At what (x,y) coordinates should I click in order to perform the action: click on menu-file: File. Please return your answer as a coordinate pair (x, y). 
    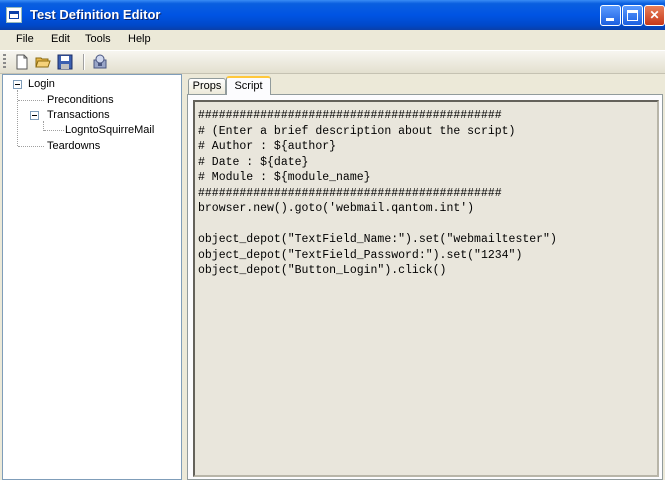
    Looking at the image, I should click on (25, 39).